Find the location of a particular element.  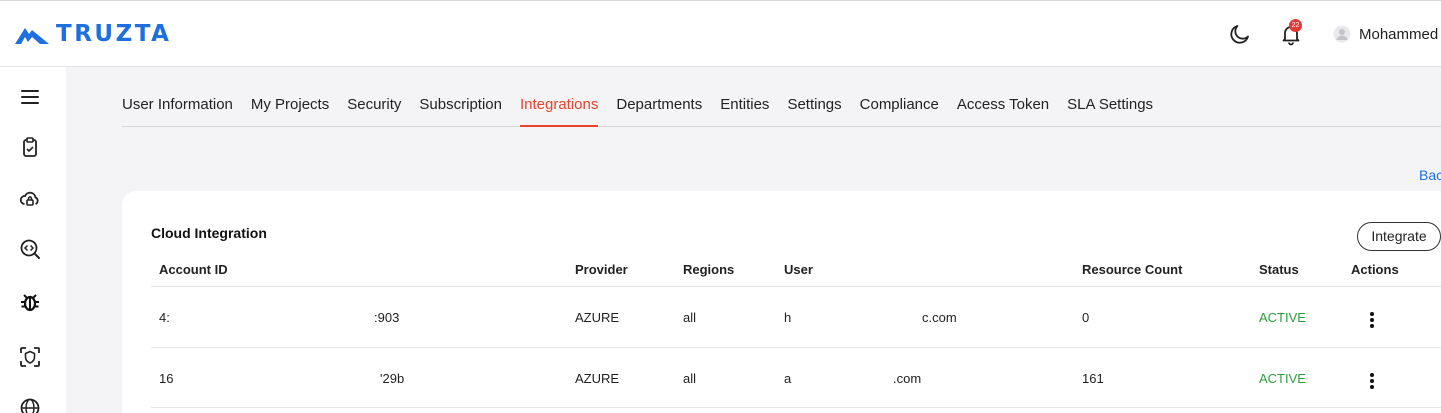

user-start: h is located at coordinates (788, 317).